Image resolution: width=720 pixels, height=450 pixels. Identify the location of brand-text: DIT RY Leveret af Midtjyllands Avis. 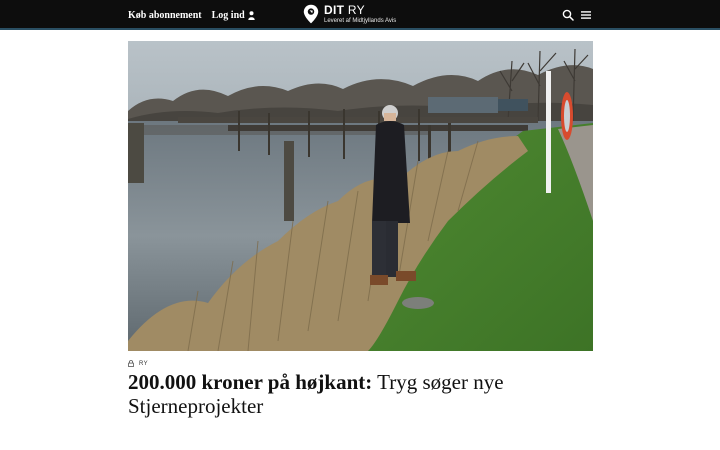
(360, 14).